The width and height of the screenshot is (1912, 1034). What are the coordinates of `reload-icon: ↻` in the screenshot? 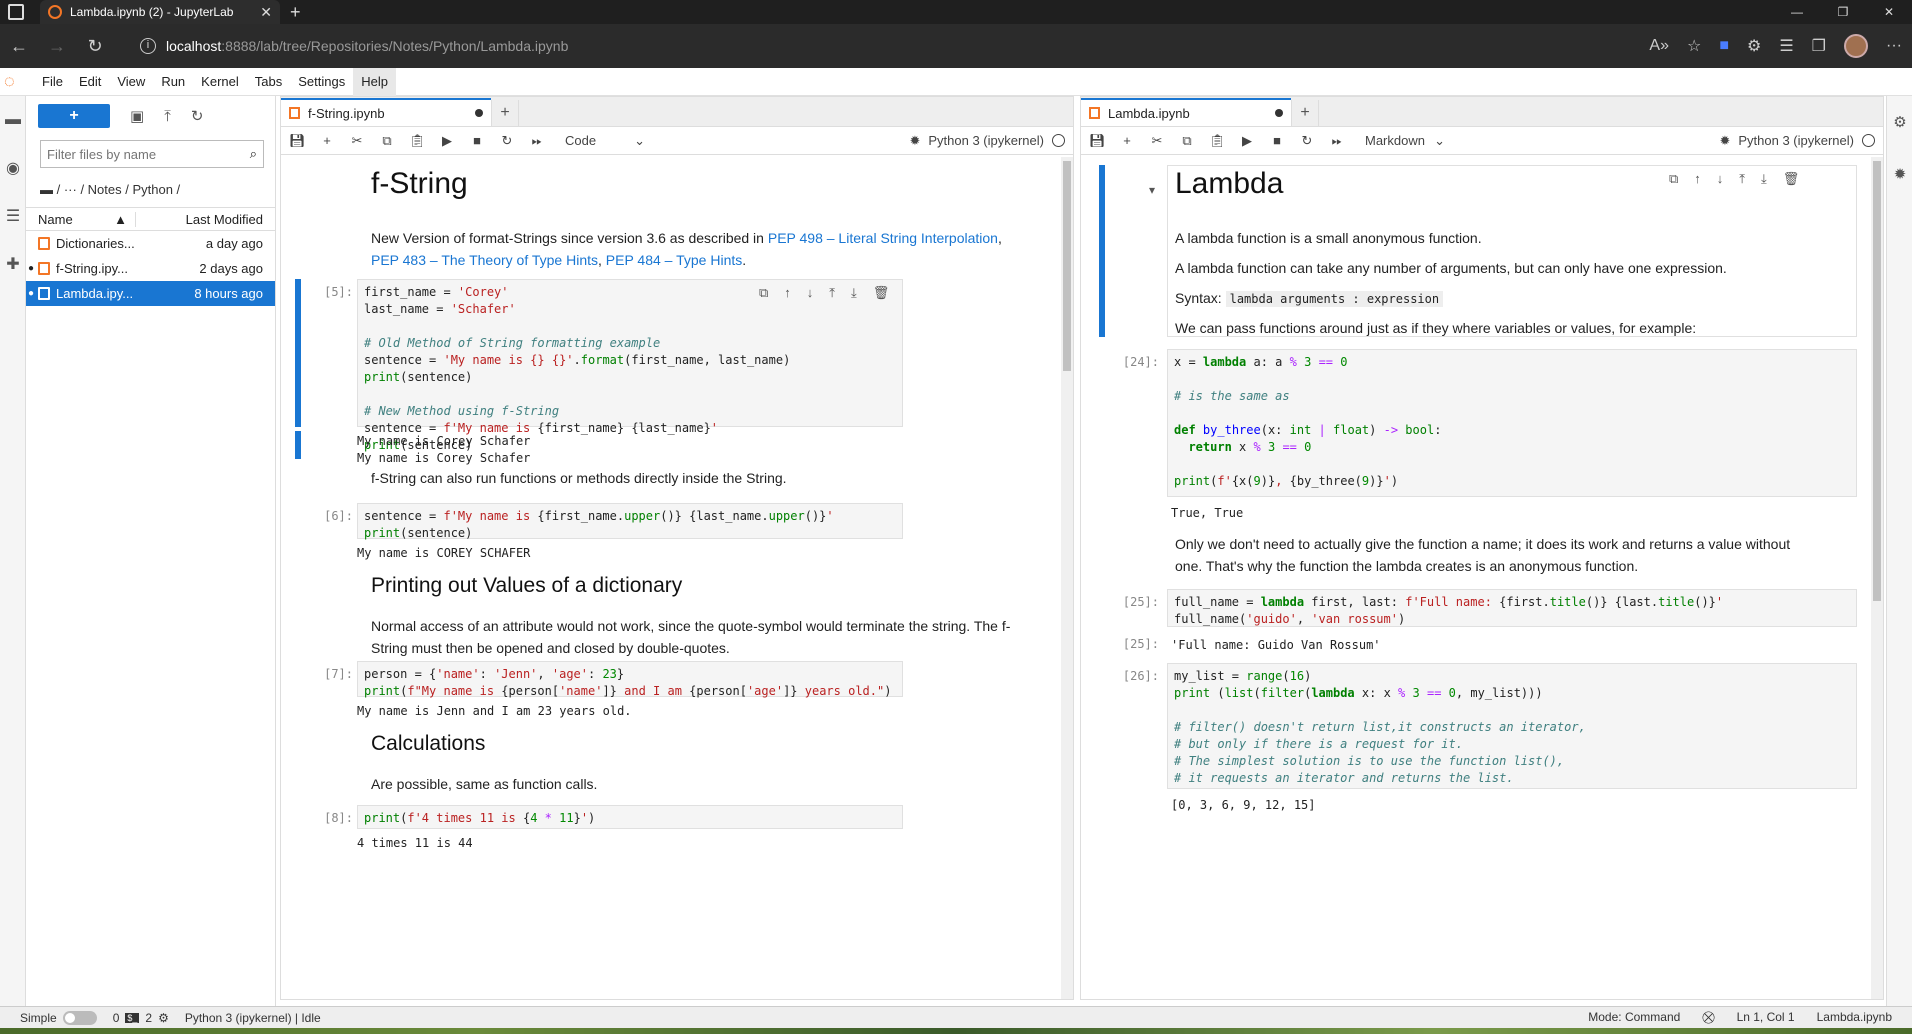 It's located at (95, 46).